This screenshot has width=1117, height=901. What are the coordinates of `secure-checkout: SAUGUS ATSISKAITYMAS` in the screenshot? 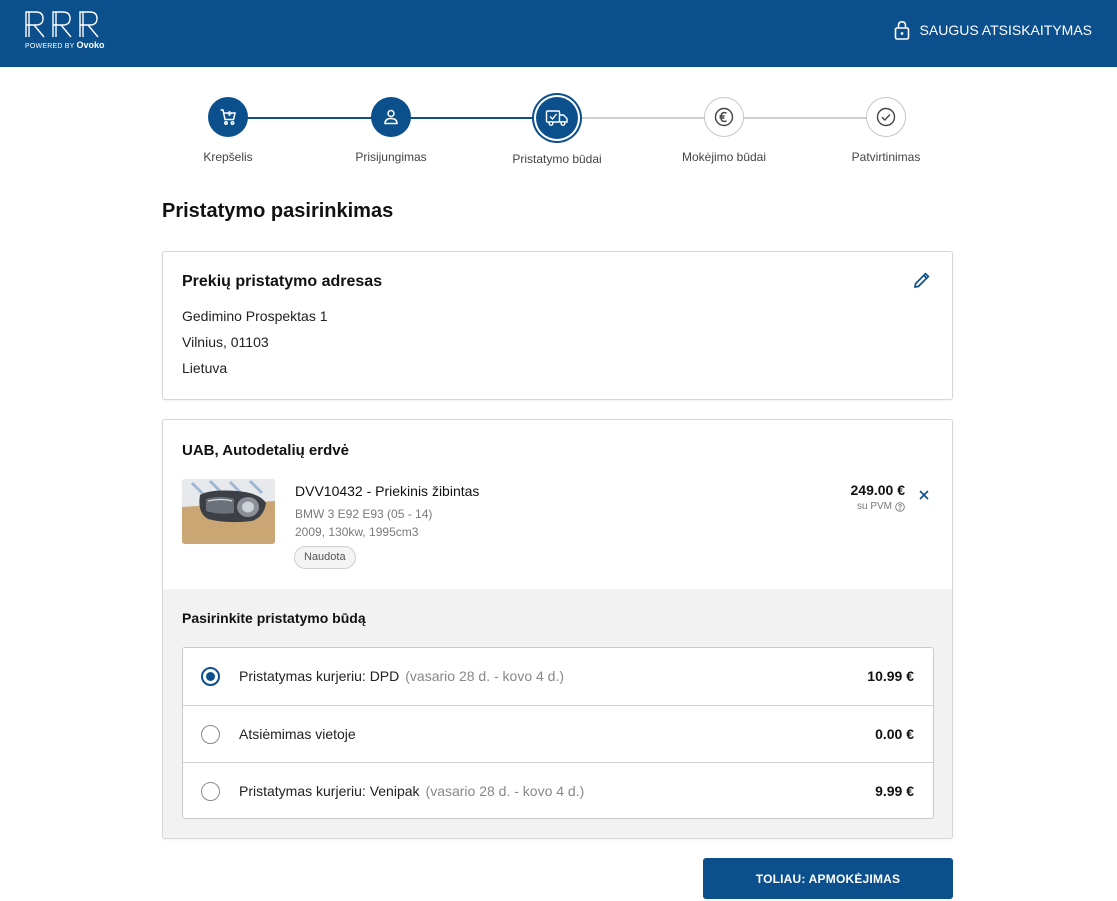 It's located at (993, 30).